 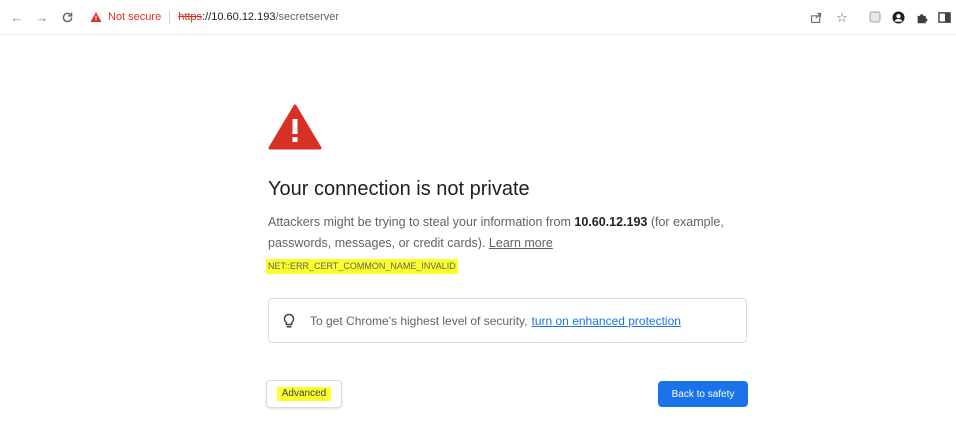 What do you see at coordinates (295, 127) in the screenshot?
I see `warning-icon-large` at bounding box center [295, 127].